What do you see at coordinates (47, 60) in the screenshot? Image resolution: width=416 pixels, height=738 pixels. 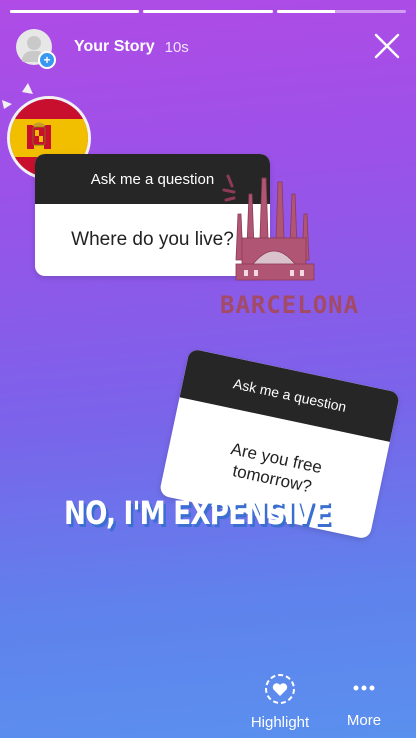 I see `add-story-icon: +` at bounding box center [47, 60].